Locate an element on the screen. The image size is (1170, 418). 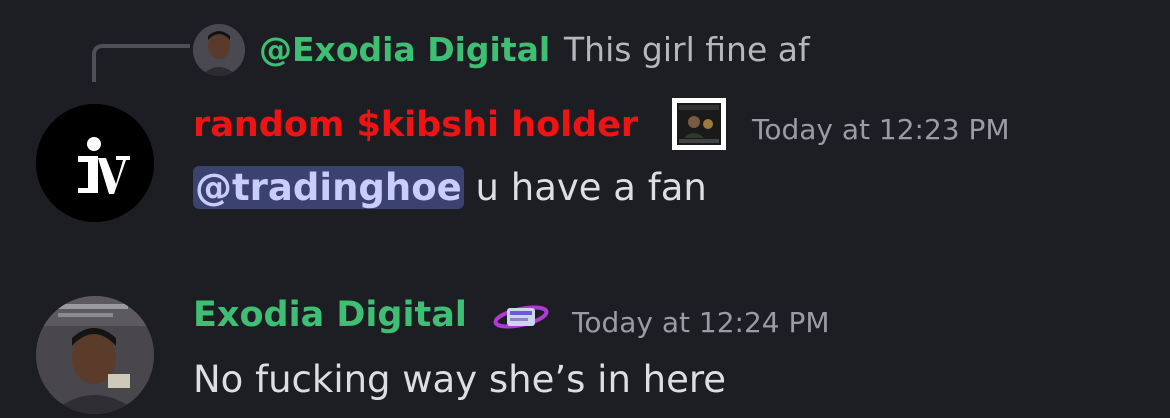
message-timestamp: Today at 12:24 PM is located at coordinates (701, 322).